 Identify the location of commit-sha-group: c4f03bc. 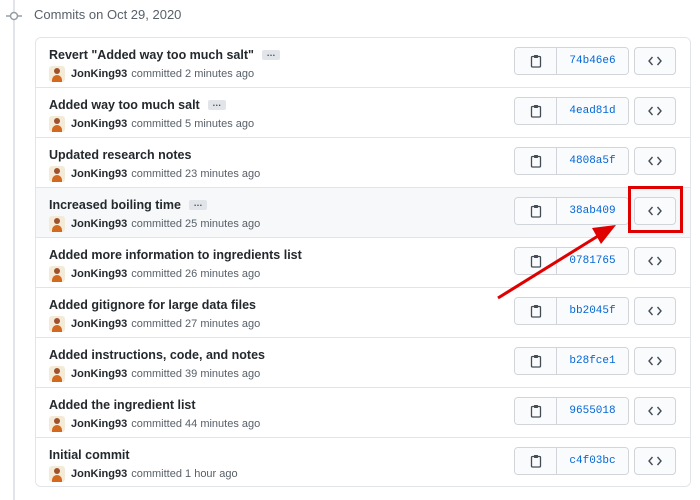
(571, 461).